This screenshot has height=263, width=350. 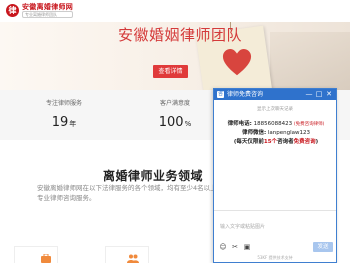 I want to click on chat-history-link: 显示上次聊天记录, so click(x=275, y=109).